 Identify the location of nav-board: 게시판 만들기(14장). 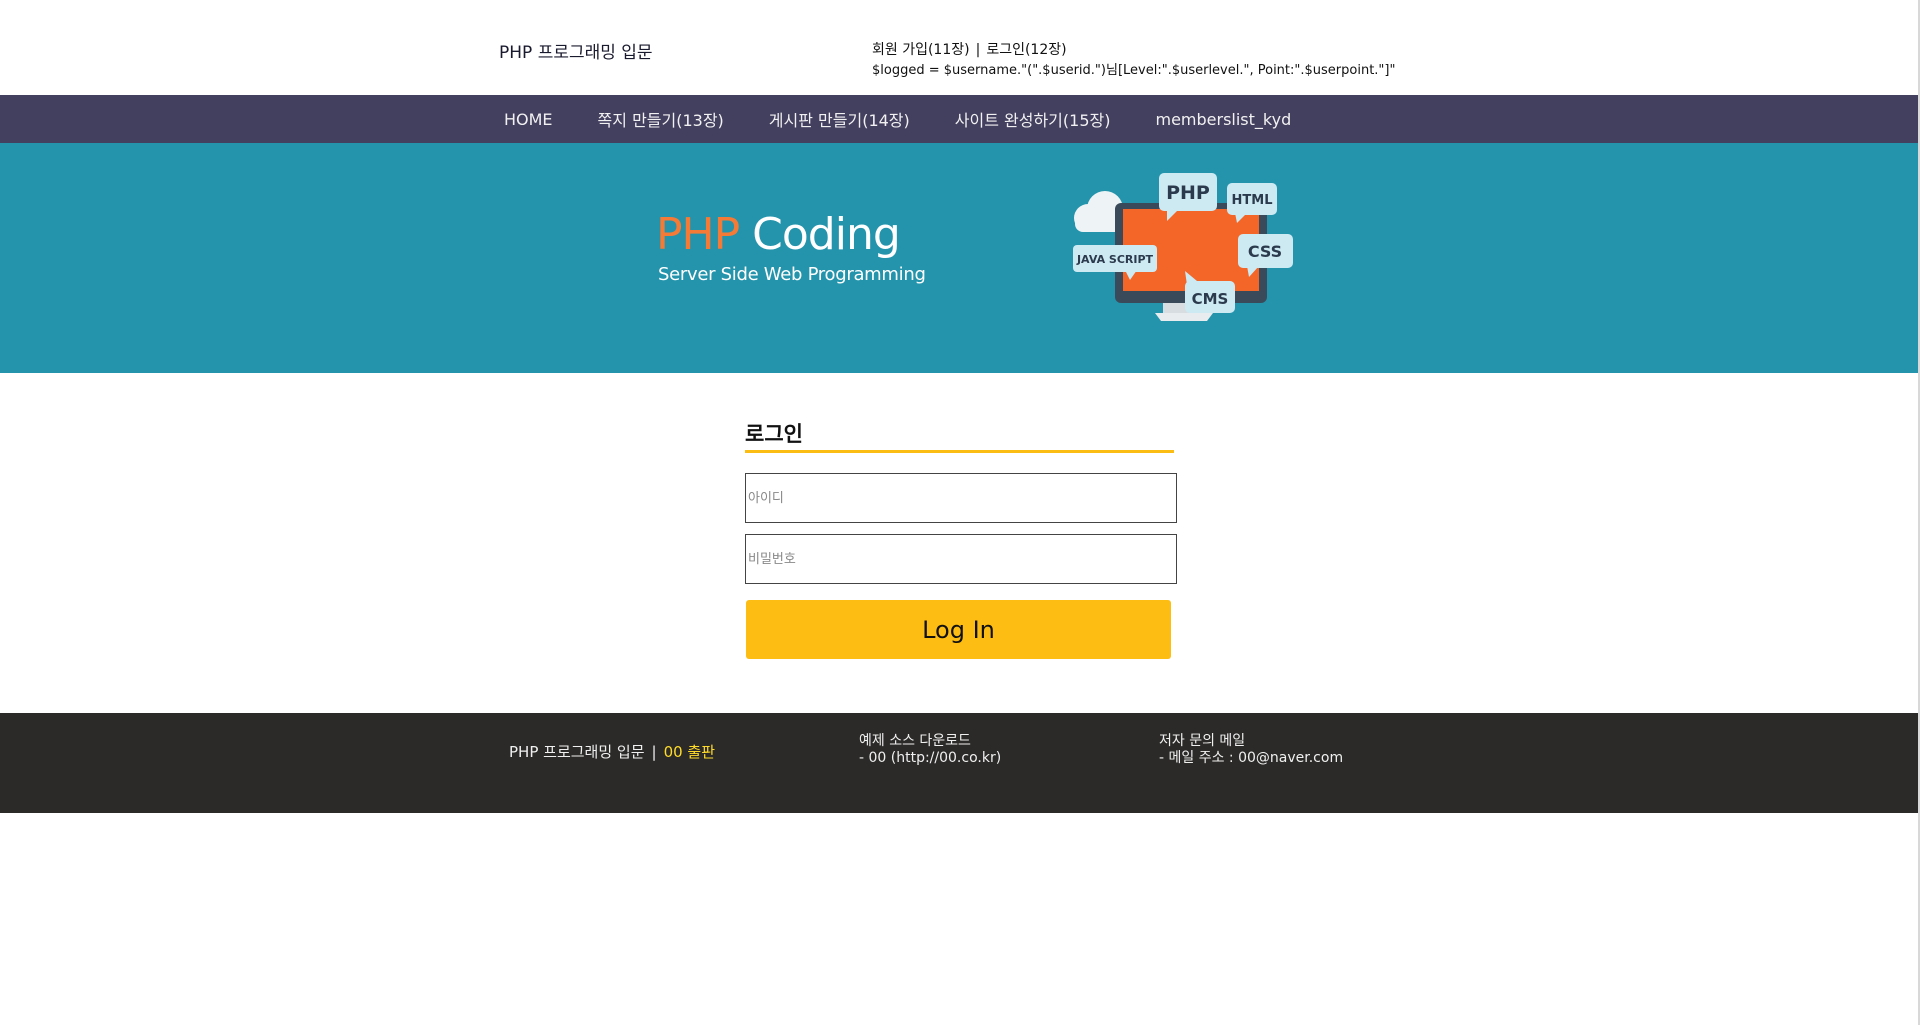
(839, 119).